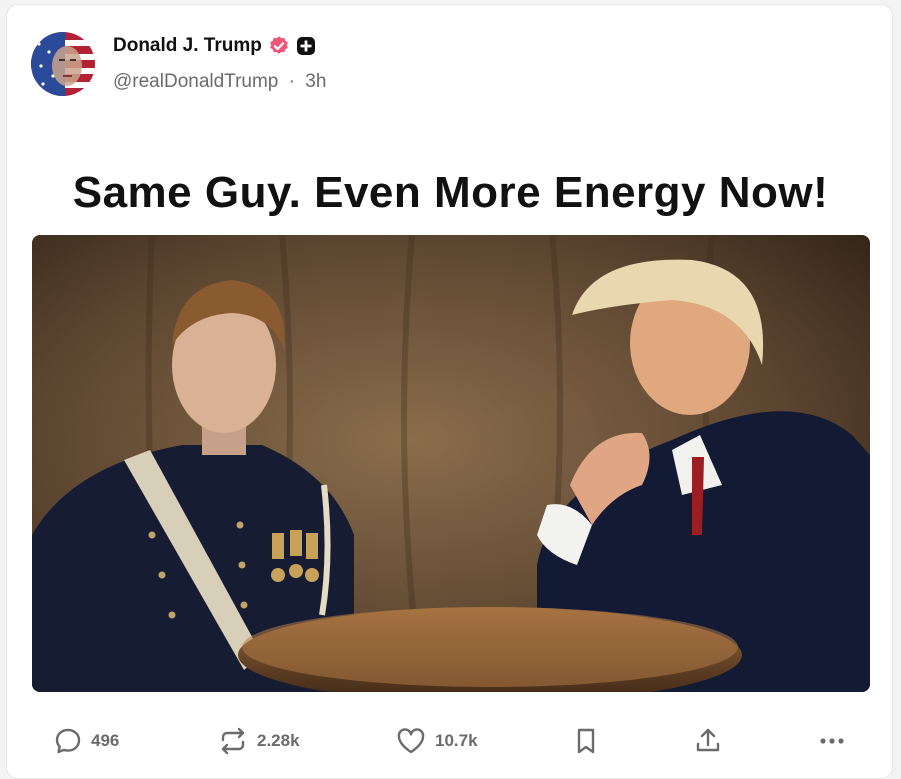  I want to click on handle-row: @realDonaldTrump · 3h, so click(219, 82).